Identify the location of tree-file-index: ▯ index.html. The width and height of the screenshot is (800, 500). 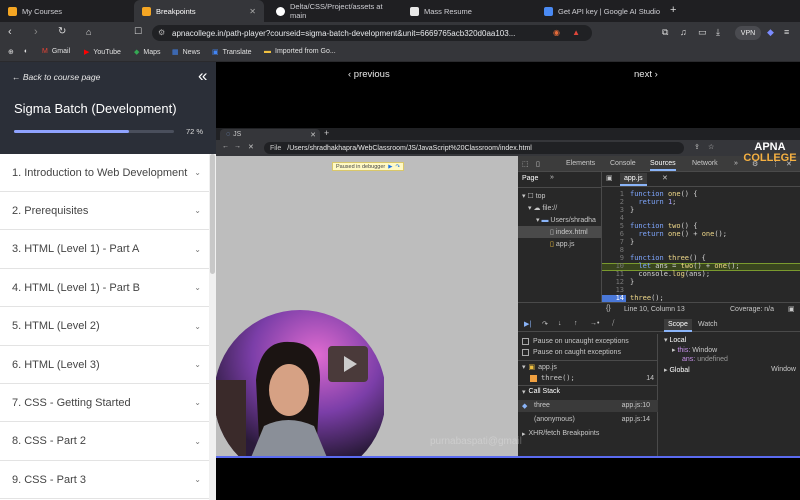
(569, 232).